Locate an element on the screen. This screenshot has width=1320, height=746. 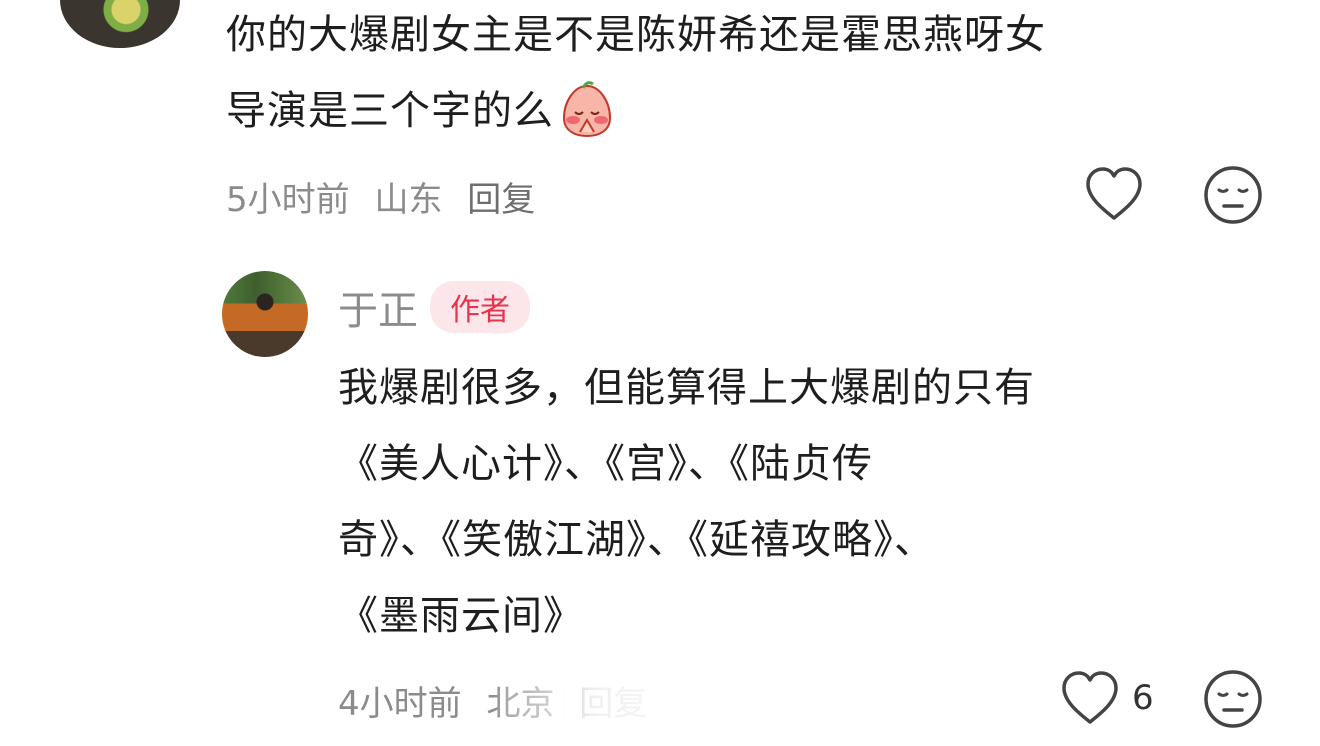
reply-line-2: 《美人心计》、《宫》、《陆贞传 is located at coordinates (605, 464).